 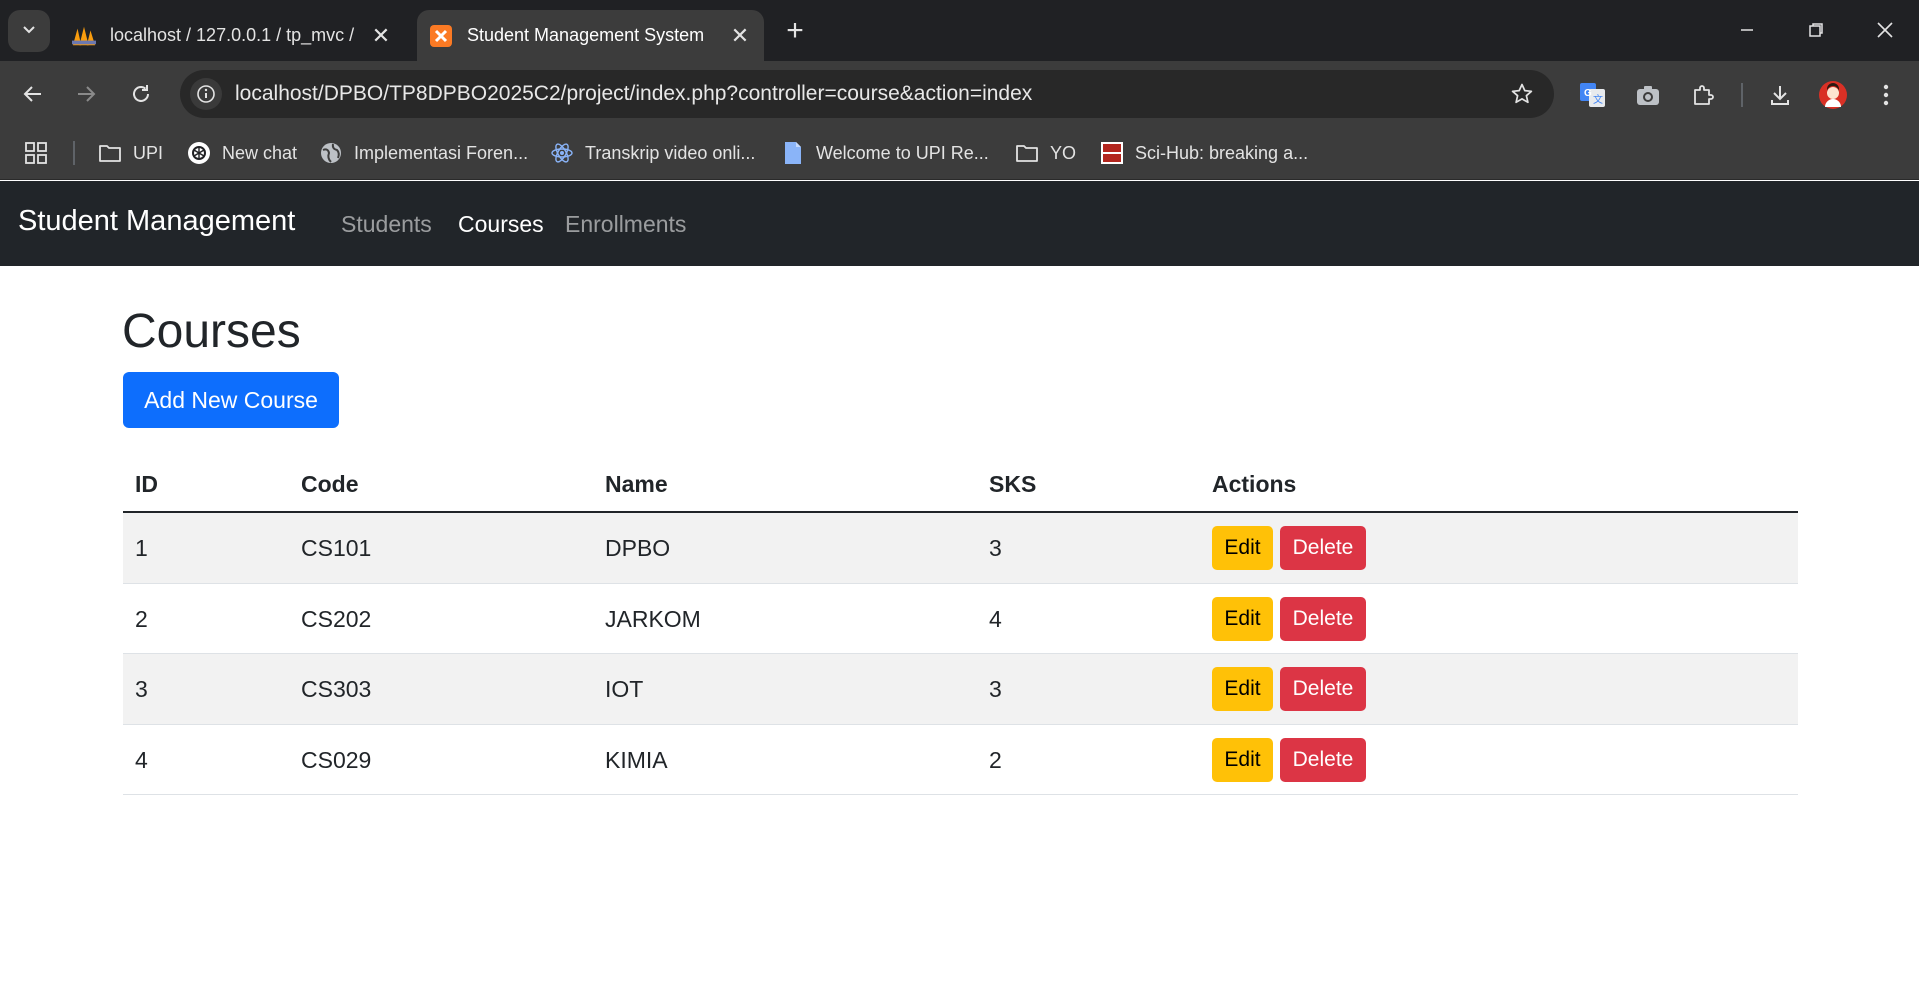 I want to click on document-icon, so click(x=793, y=153).